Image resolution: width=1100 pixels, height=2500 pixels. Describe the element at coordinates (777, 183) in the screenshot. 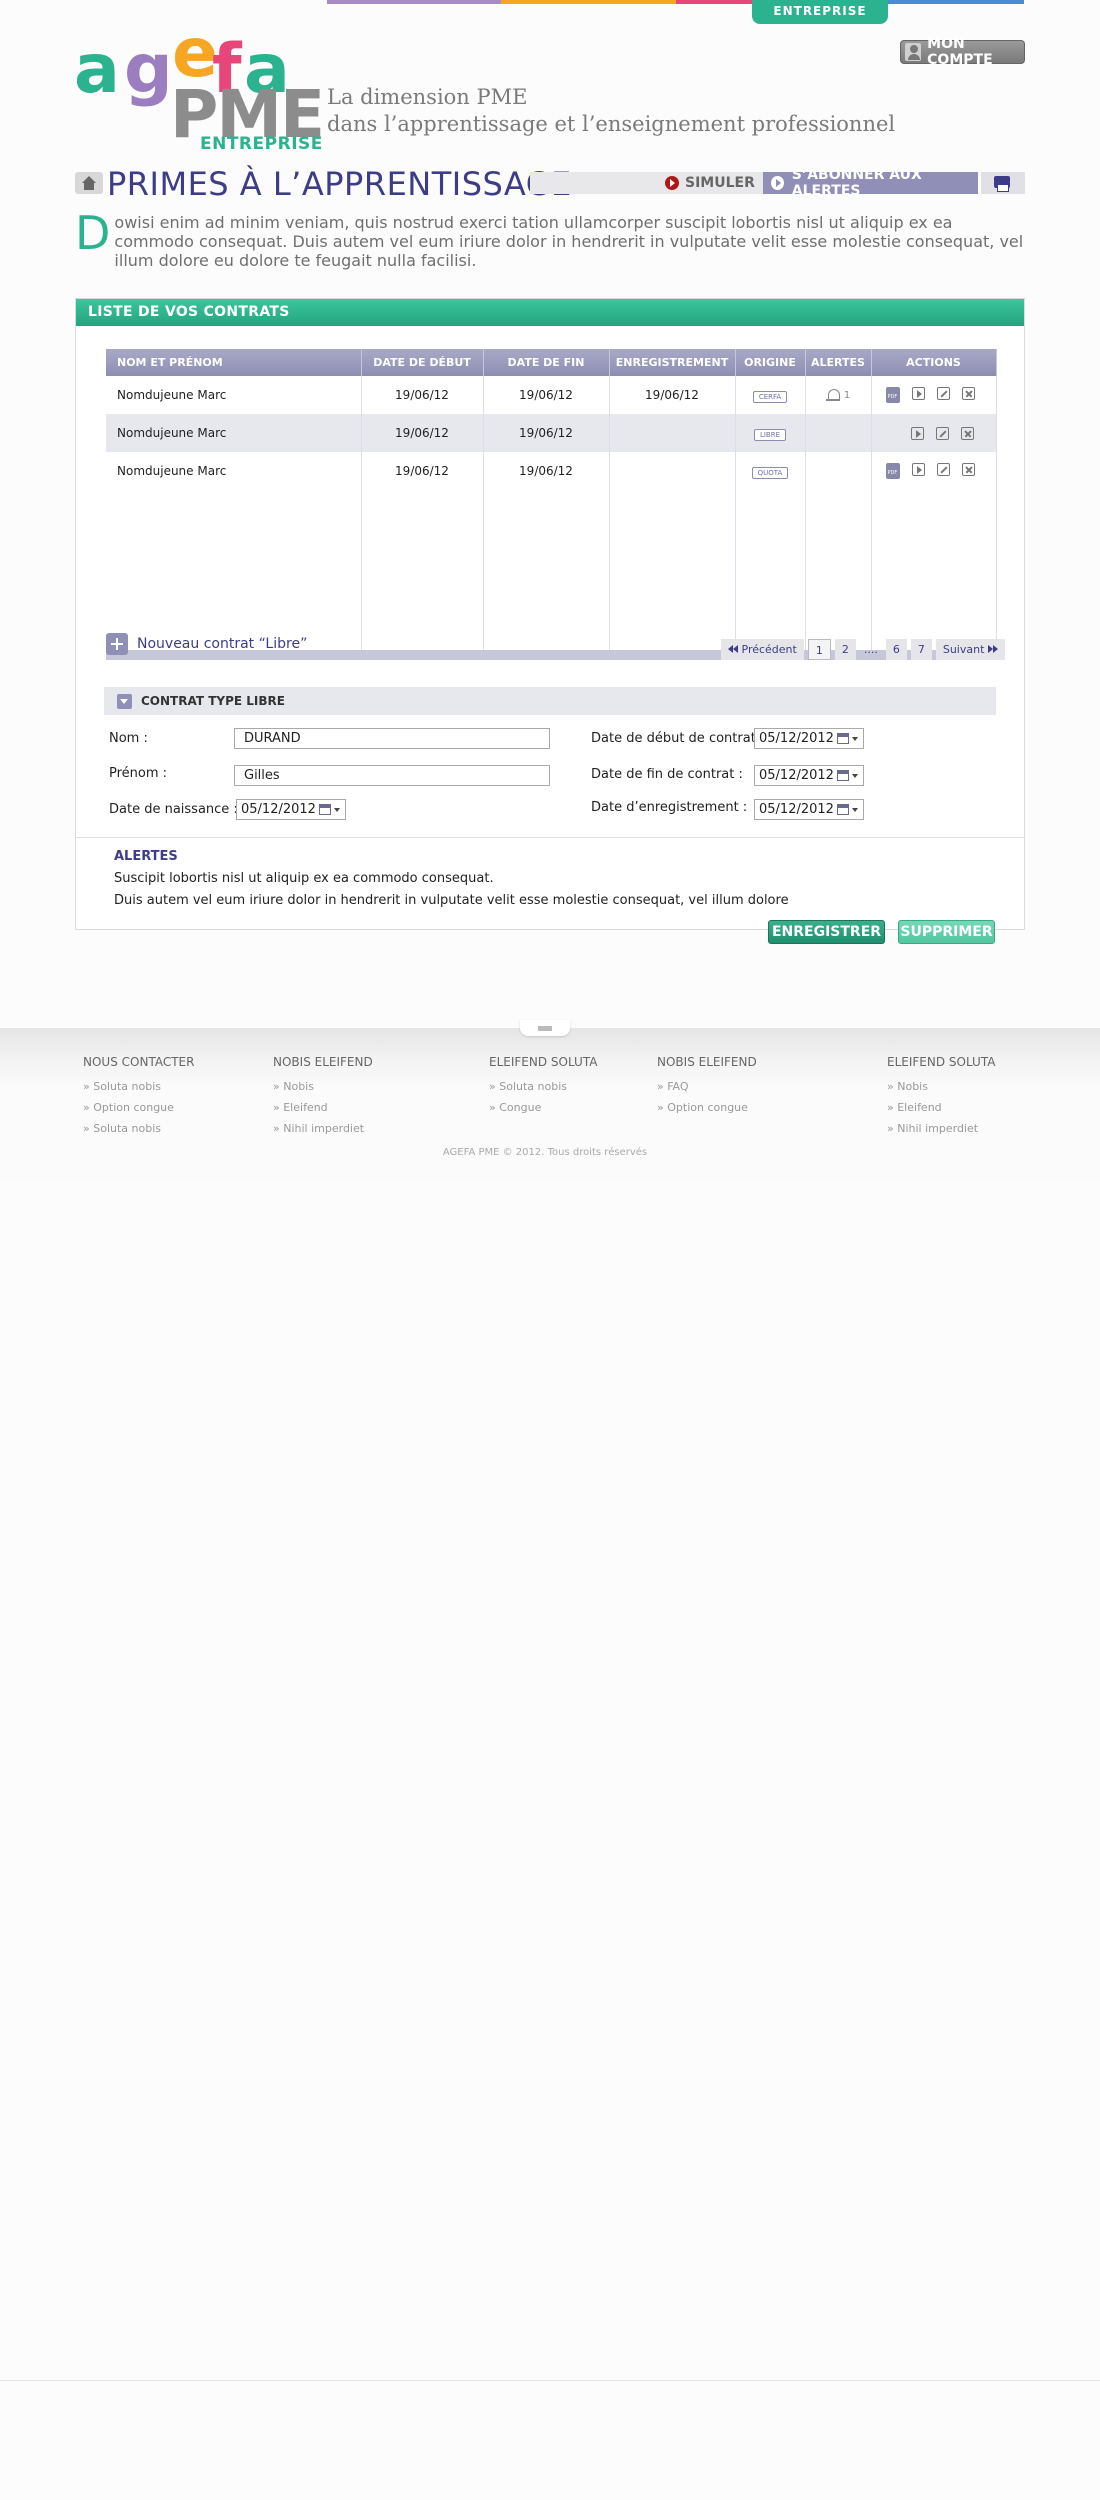

I see `play-circle-icon` at that location.